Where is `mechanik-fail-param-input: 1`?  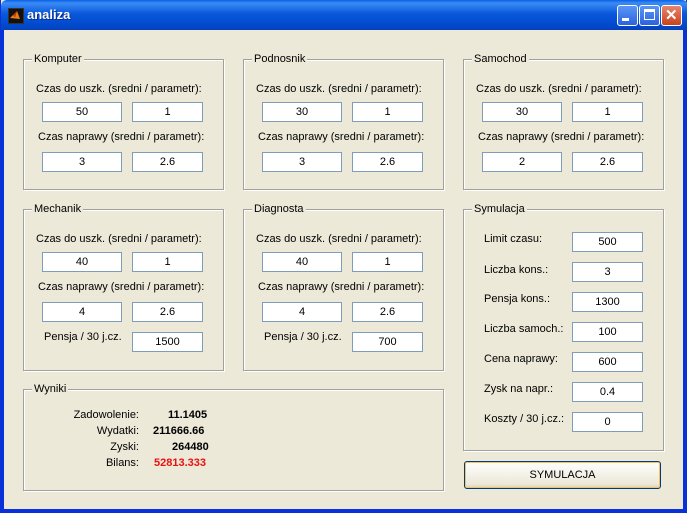
mechanik-fail-param-input: 1 is located at coordinates (167, 262).